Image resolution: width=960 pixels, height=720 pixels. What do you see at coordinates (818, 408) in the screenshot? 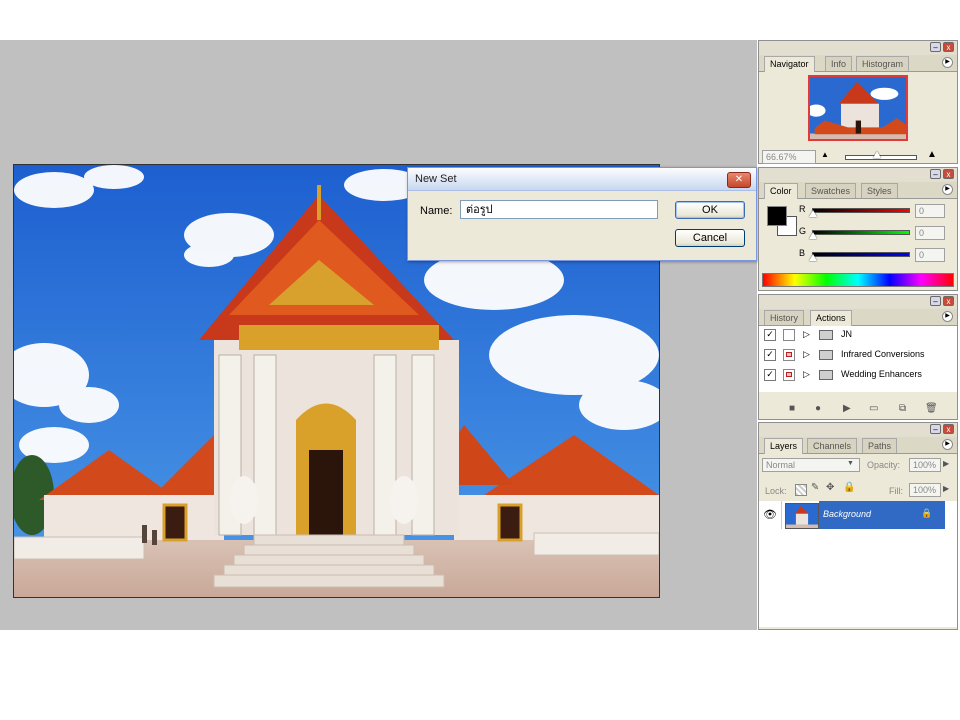
I see `record-icon: ●` at bounding box center [818, 408].